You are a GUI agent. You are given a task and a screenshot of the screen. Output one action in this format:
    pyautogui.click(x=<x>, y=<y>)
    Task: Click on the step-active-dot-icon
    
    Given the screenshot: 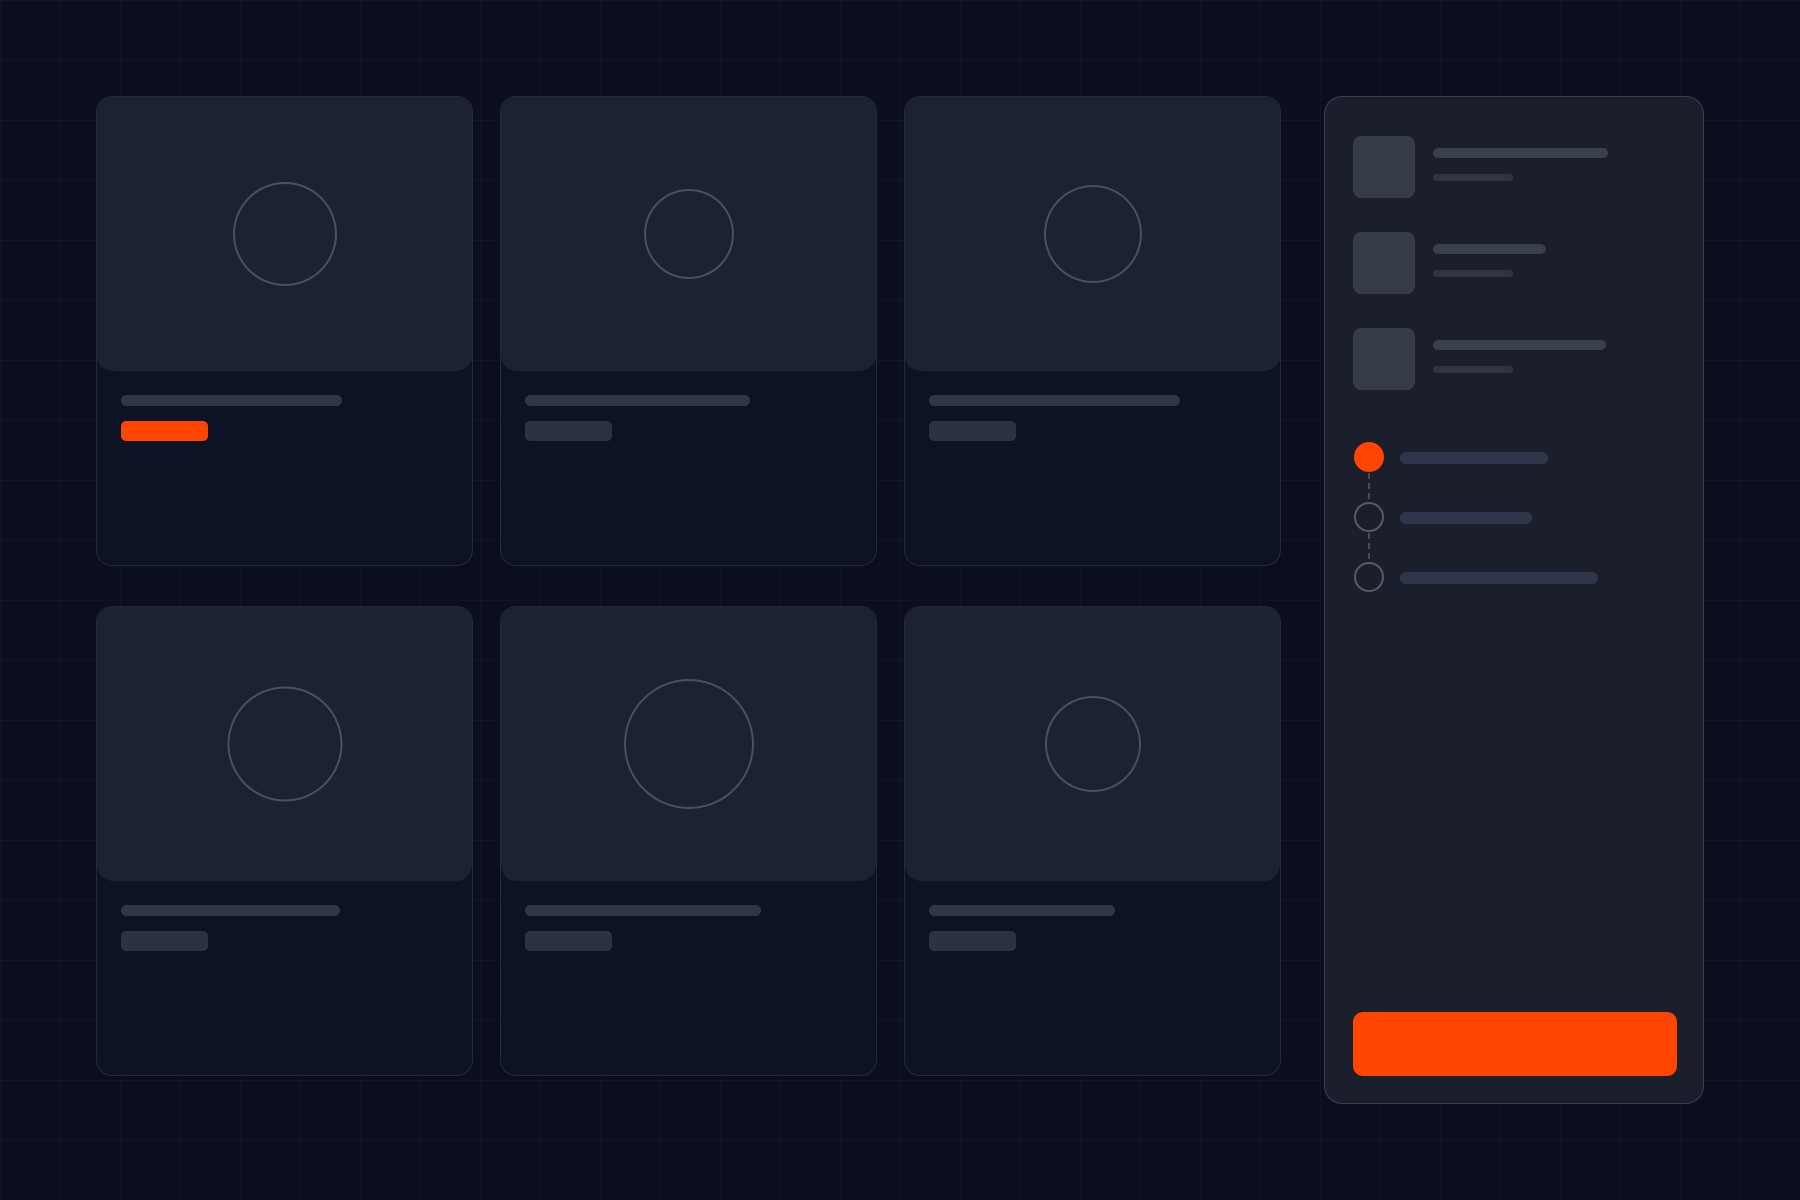 What is the action you would take?
    pyautogui.click(x=1369, y=457)
    